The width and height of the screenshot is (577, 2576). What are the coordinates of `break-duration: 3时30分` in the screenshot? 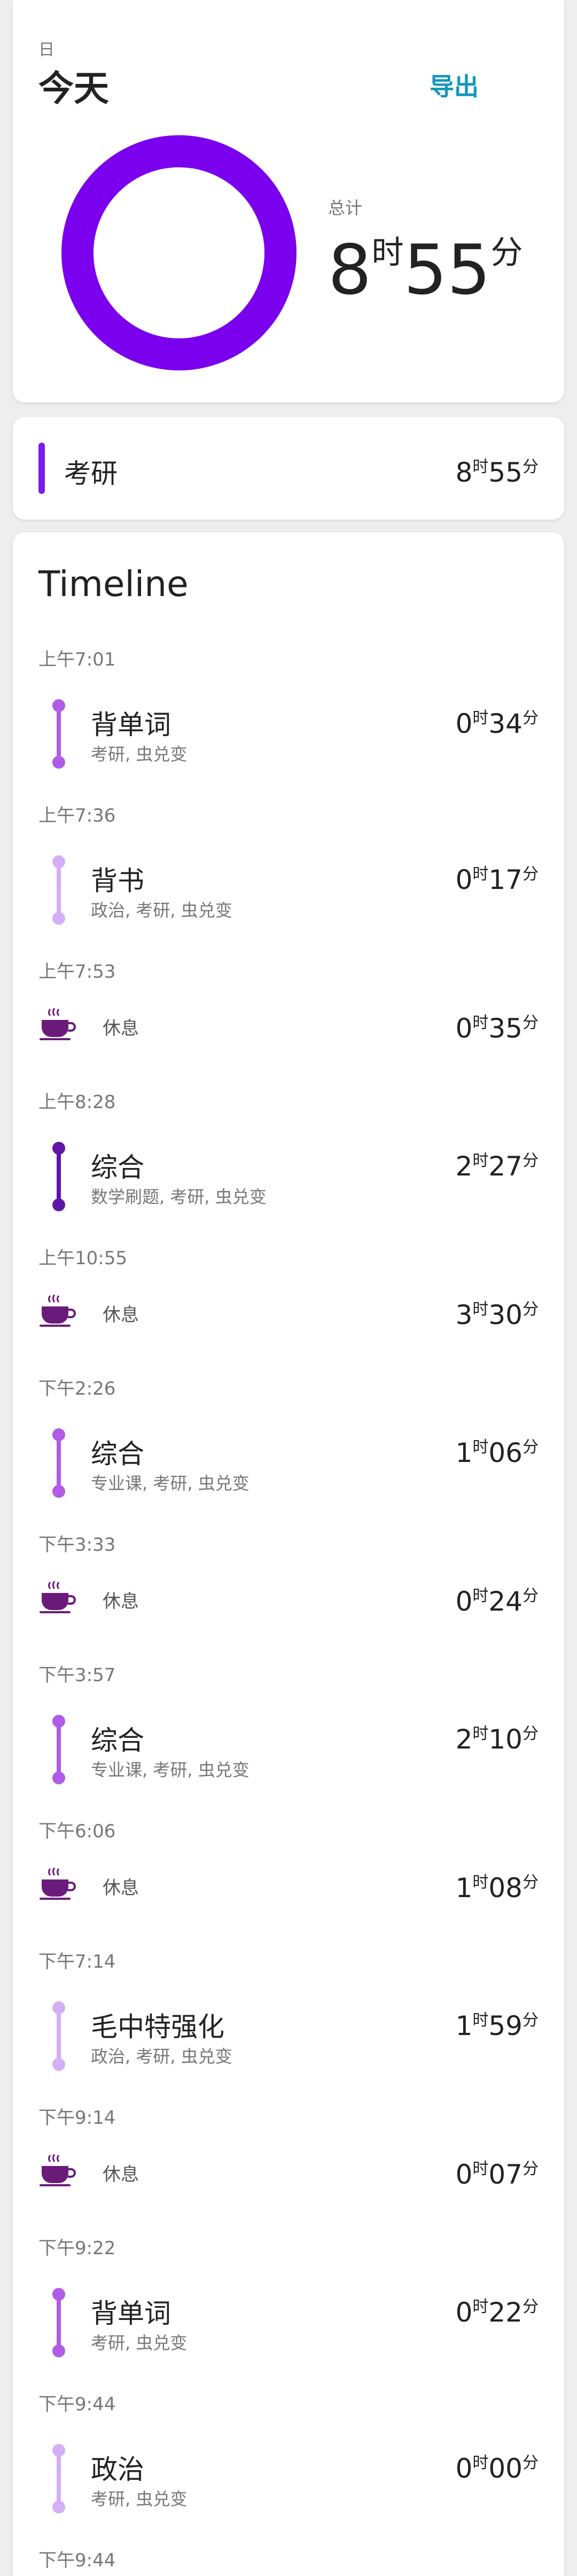 It's located at (497, 1314).